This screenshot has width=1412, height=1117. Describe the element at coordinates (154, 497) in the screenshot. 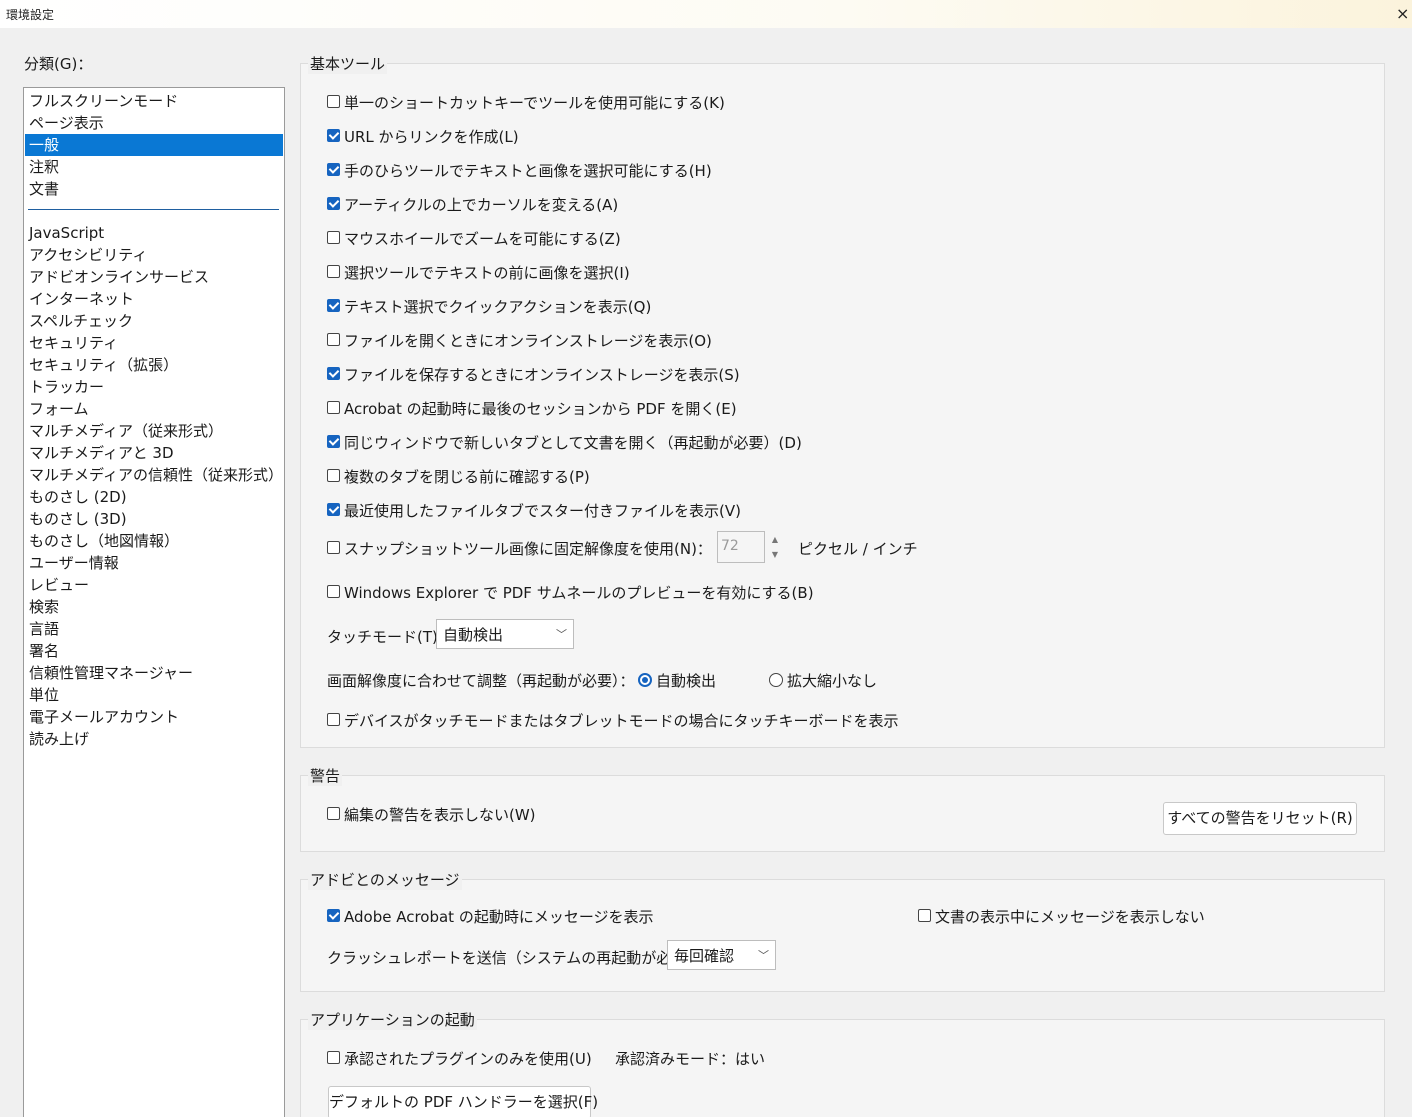

I see `category-item: ものさし (2D)` at that location.